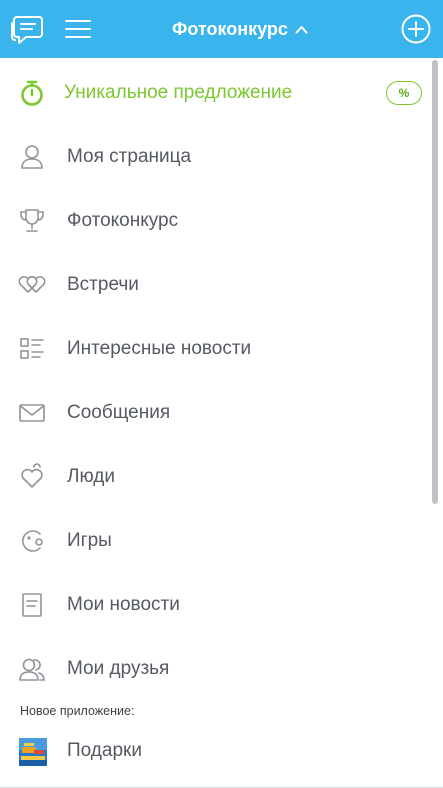  Describe the element at coordinates (33, 752) in the screenshot. I see `gifts-app-icon` at that location.